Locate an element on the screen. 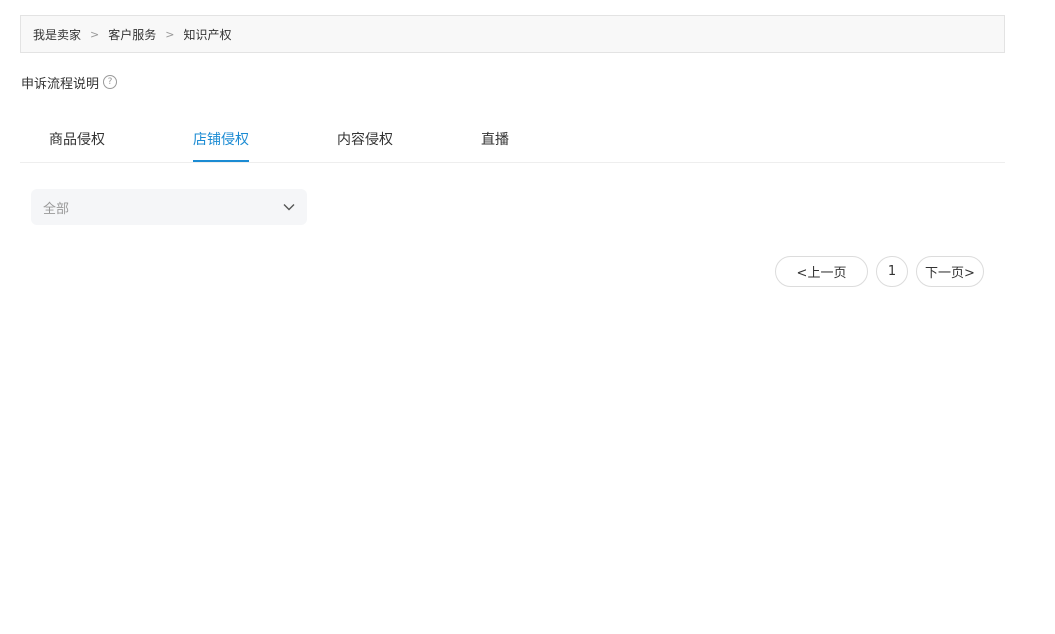 The image size is (1055, 634). page-number-button: 1 is located at coordinates (892, 271).